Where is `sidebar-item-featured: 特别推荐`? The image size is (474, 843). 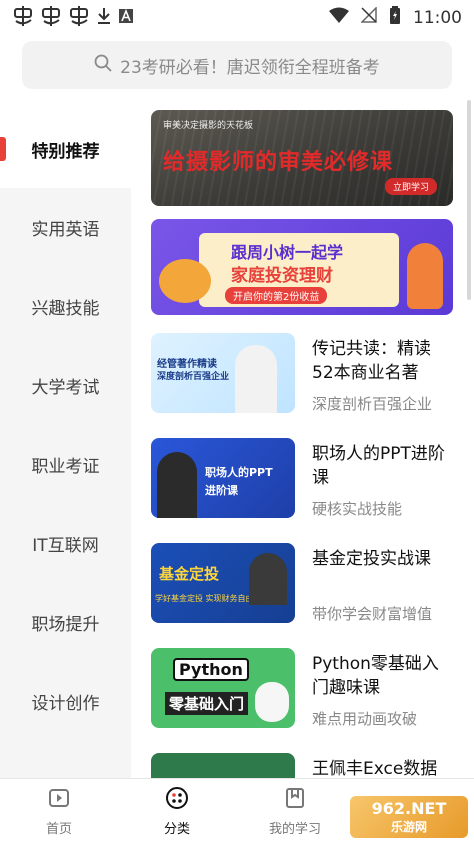
sidebar-item-featured: 特别推荐 is located at coordinates (65, 149).